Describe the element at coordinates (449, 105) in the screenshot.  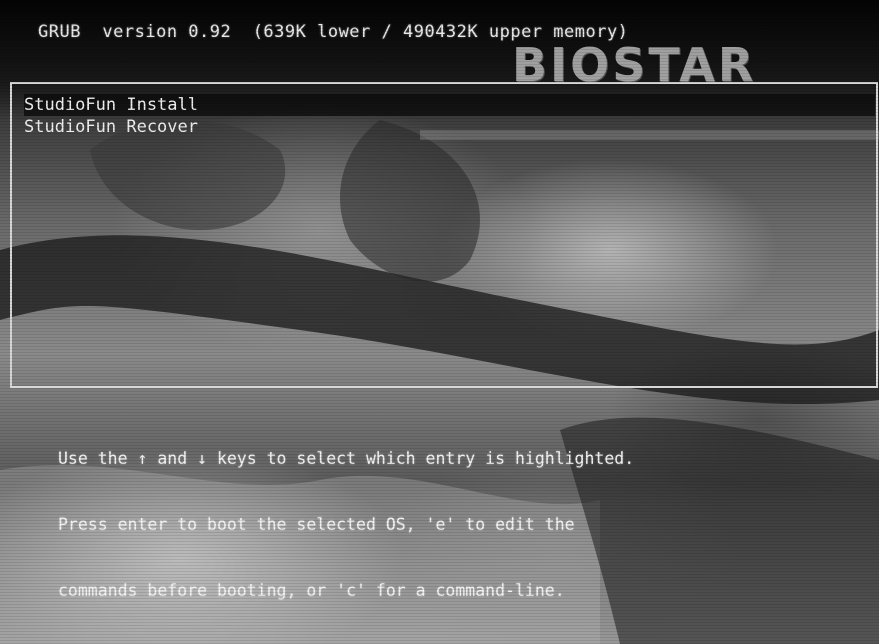
I see `menu-item-studiofun-install: StudioFun Install` at that location.